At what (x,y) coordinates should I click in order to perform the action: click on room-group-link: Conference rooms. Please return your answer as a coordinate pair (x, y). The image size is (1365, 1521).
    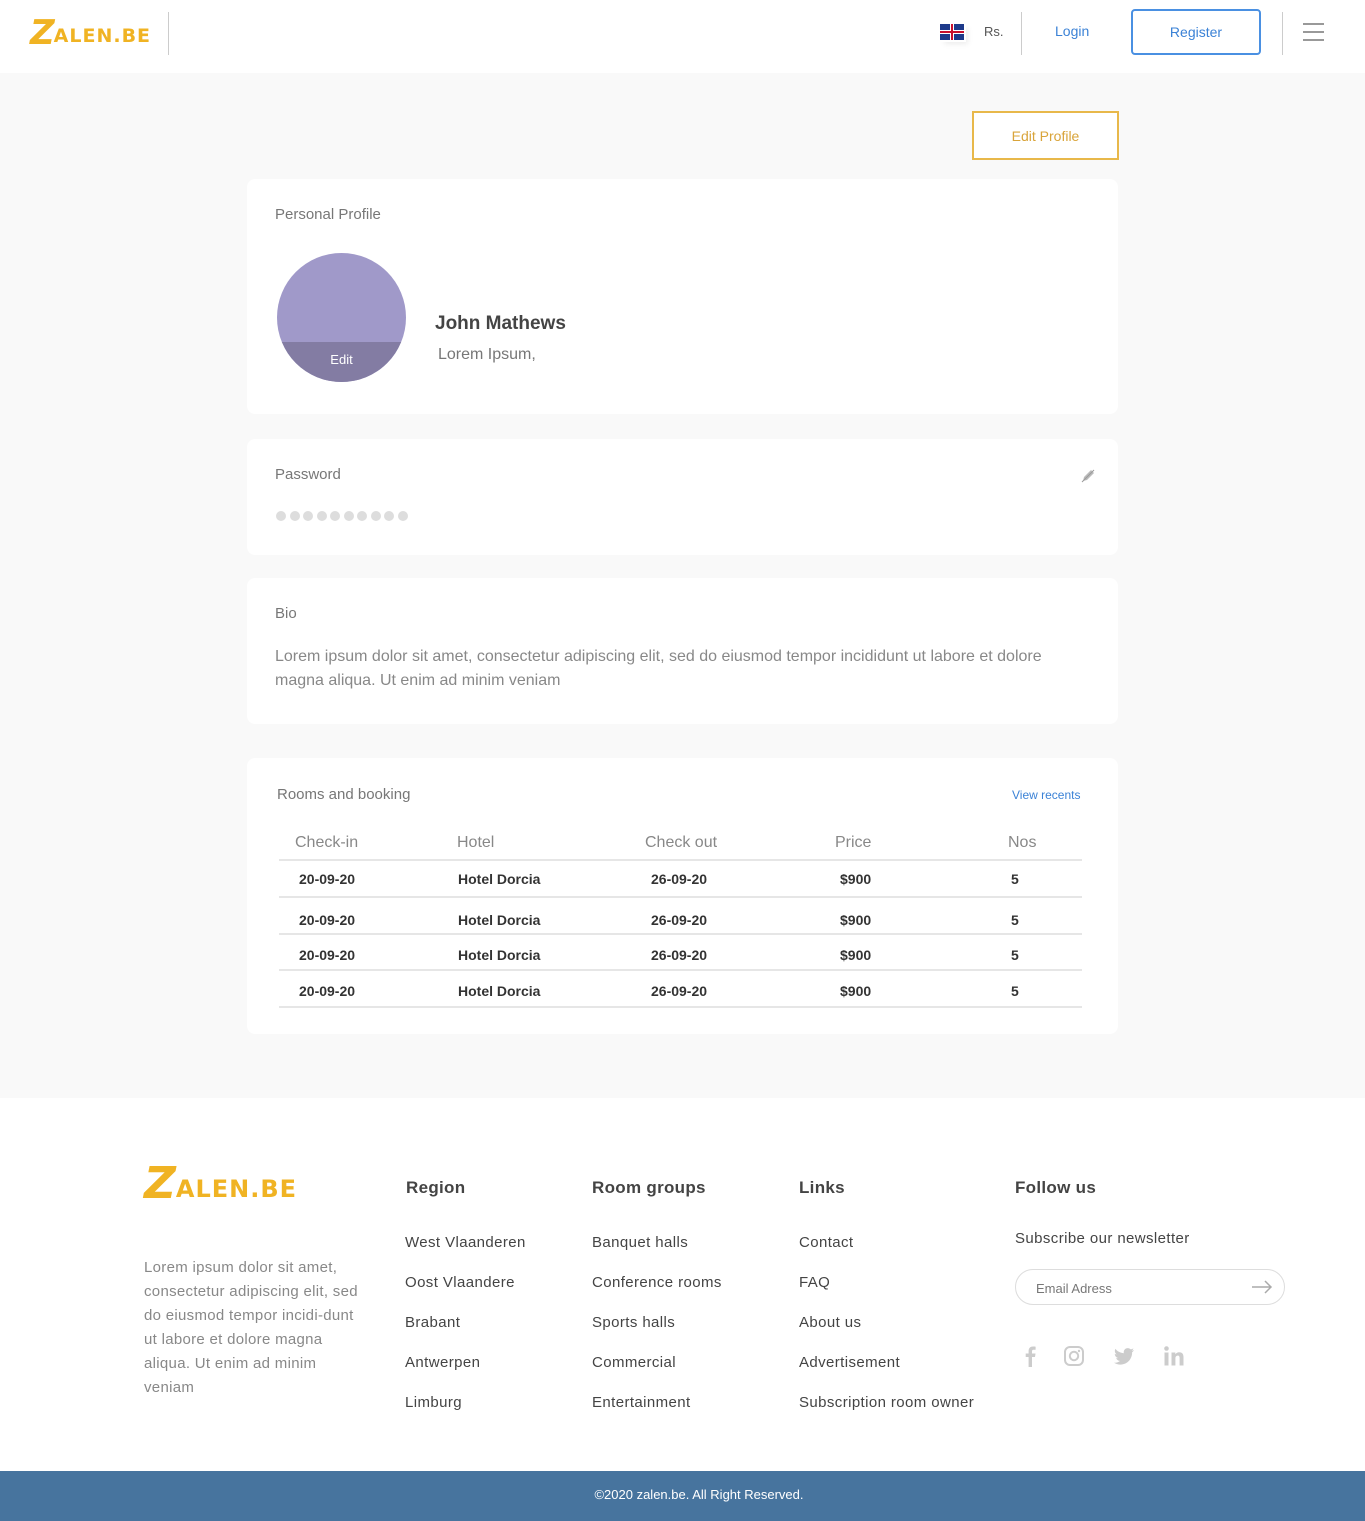
    Looking at the image, I should click on (657, 1282).